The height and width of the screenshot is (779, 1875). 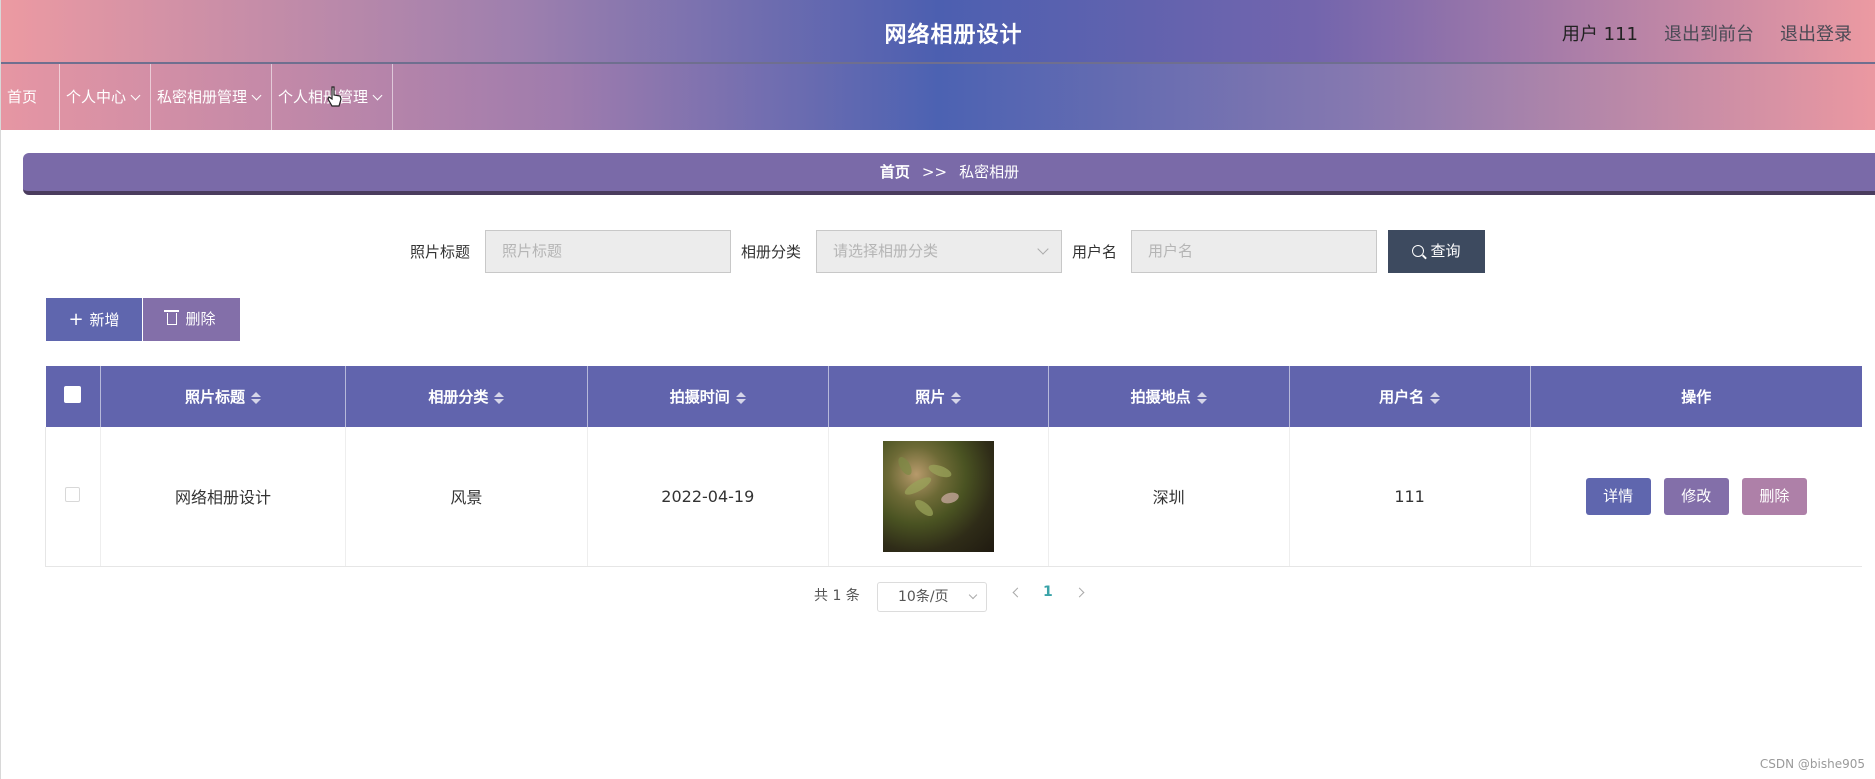 I want to click on cell-shoot-date: 2022-04-19, so click(x=708, y=497).